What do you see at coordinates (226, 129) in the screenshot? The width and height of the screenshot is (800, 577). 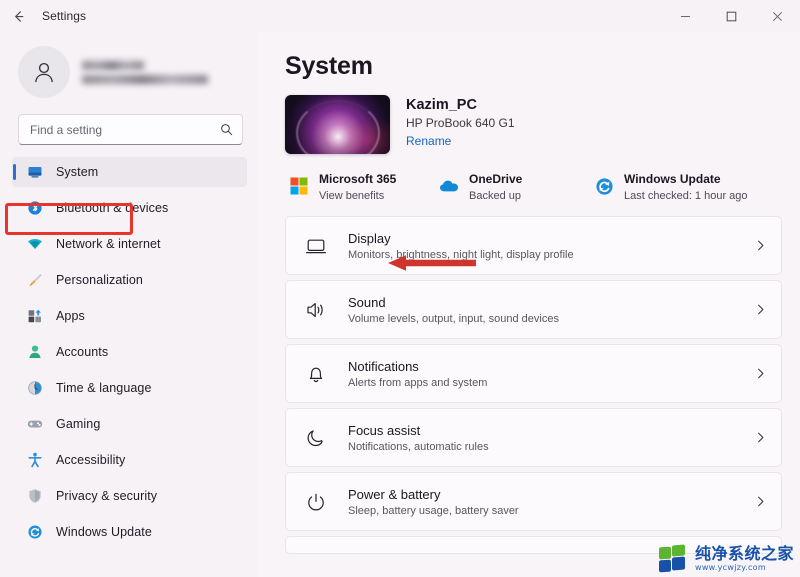 I see `search-icon` at bounding box center [226, 129].